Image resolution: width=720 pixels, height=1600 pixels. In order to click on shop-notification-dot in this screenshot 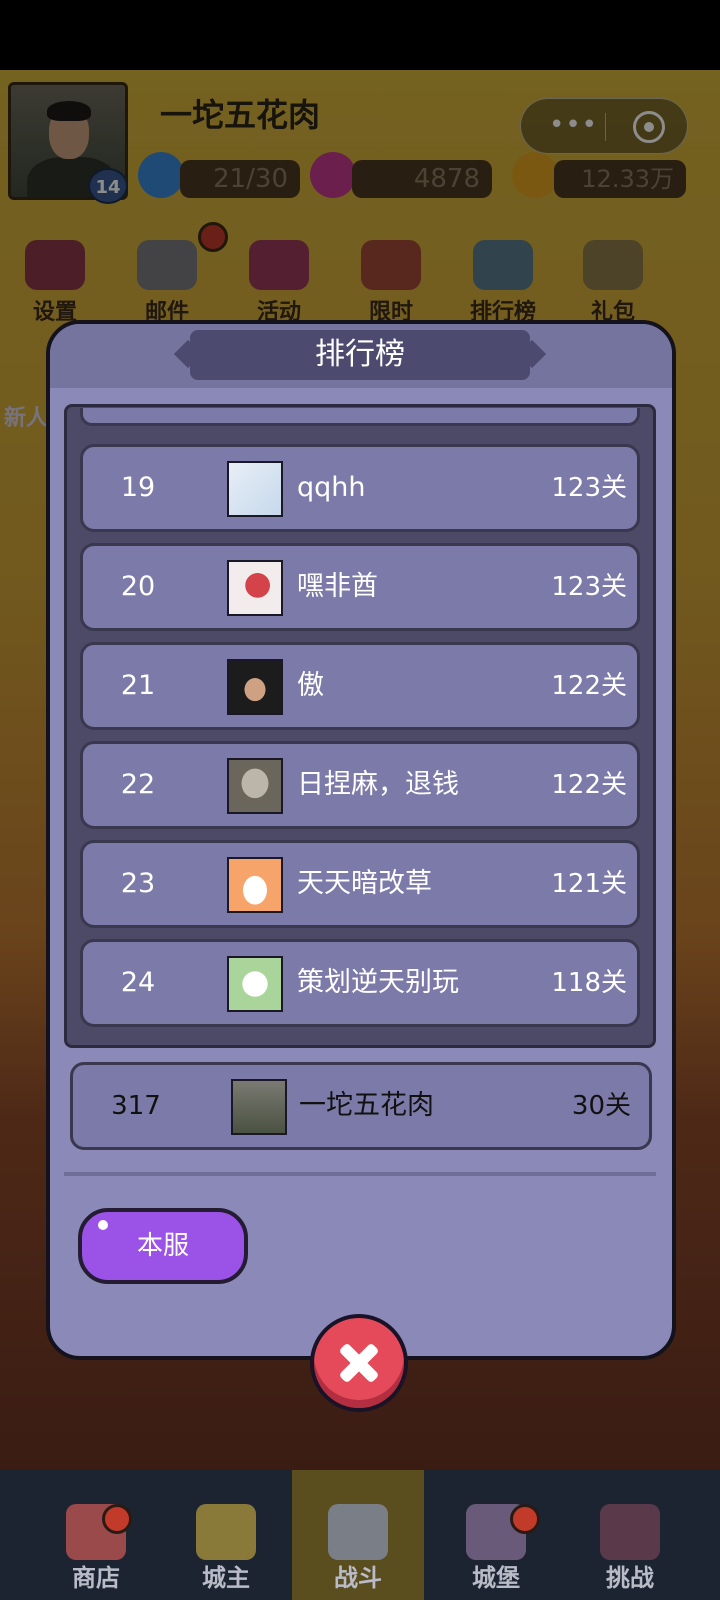, I will do `click(117, 1519)`.